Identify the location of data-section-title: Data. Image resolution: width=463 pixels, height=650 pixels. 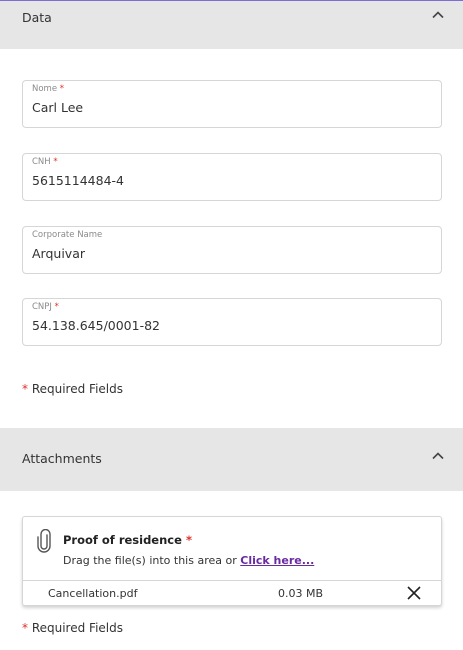
(37, 17).